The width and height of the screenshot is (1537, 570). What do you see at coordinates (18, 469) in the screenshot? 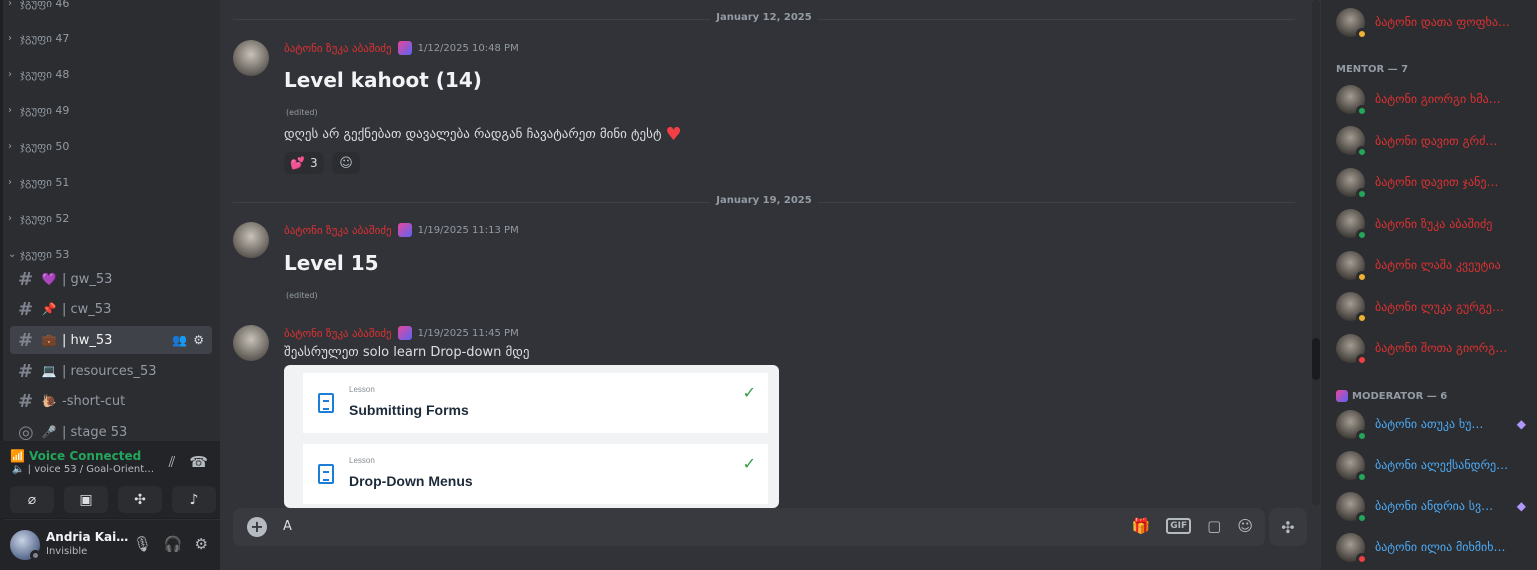
I see `speaker-icon: 🔈` at bounding box center [18, 469].